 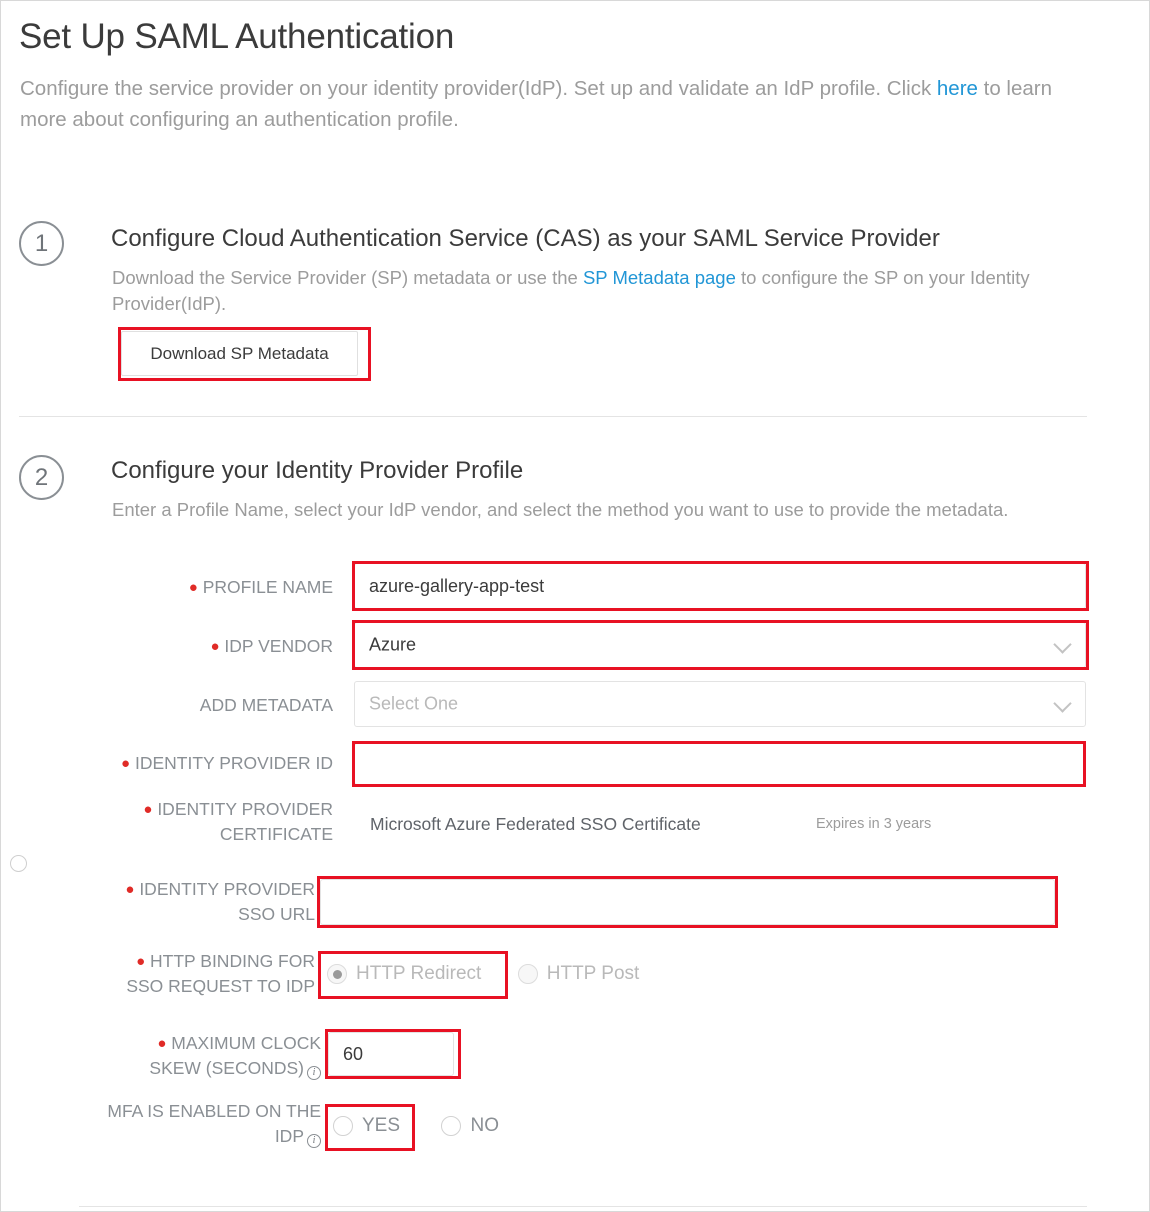 What do you see at coordinates (233, 763) in the screenshot?
I see `identity-provider-id-label-text: IDENTITY PROVIDER ID` at bounding box center [233, 763].